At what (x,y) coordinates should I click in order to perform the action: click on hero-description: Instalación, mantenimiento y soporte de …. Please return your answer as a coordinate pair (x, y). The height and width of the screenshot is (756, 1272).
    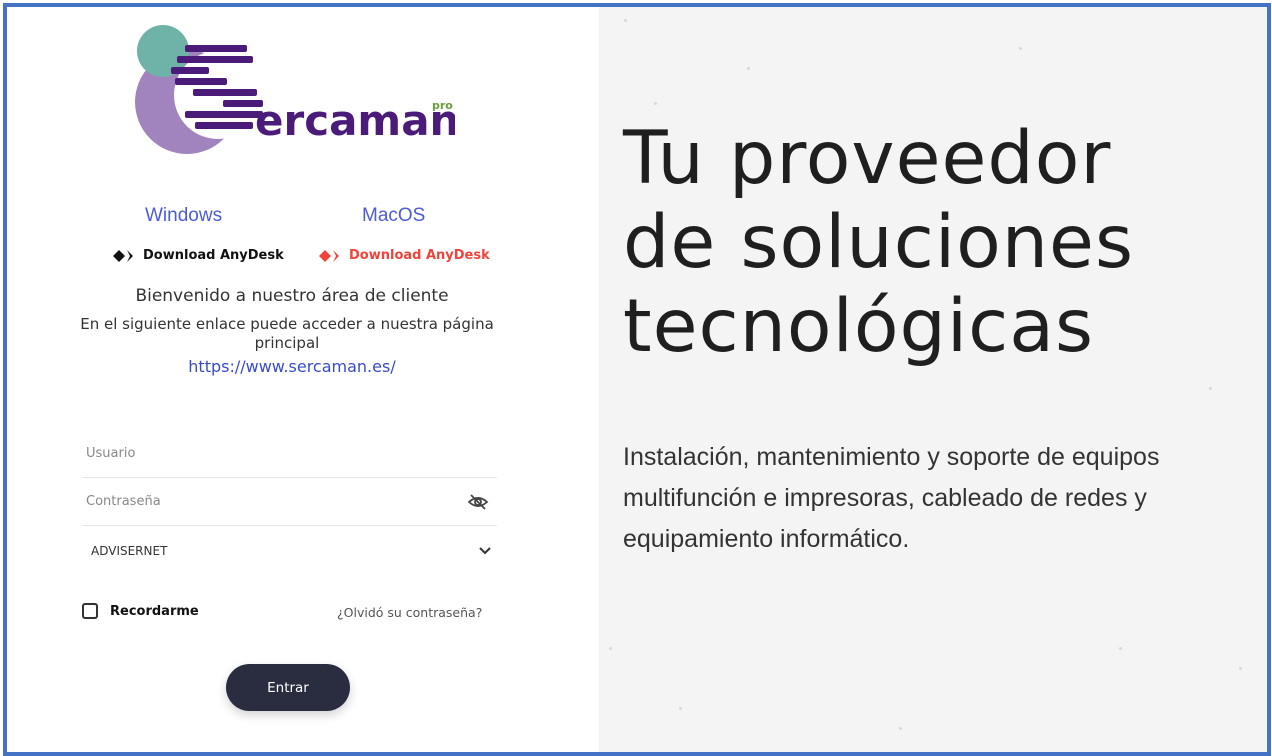
    Looking at the image, I should click on (891, 498).